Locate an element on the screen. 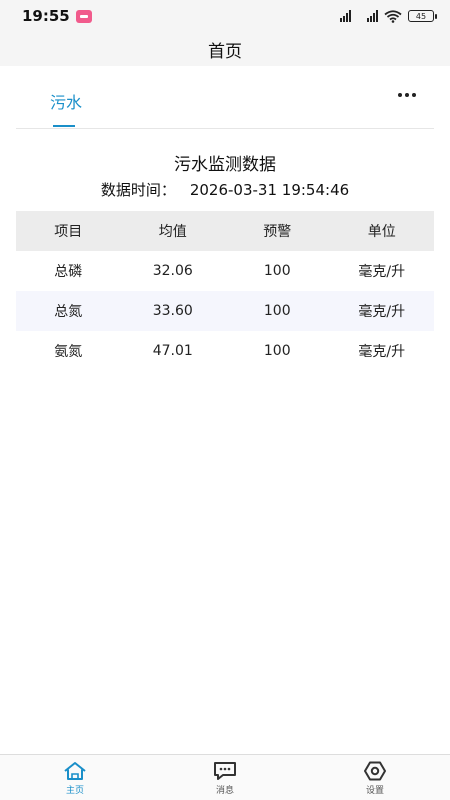 The image size is (450, 800). table-row: 总氮 33.60 100 毫克/升 is located at coordinates (225, 311).